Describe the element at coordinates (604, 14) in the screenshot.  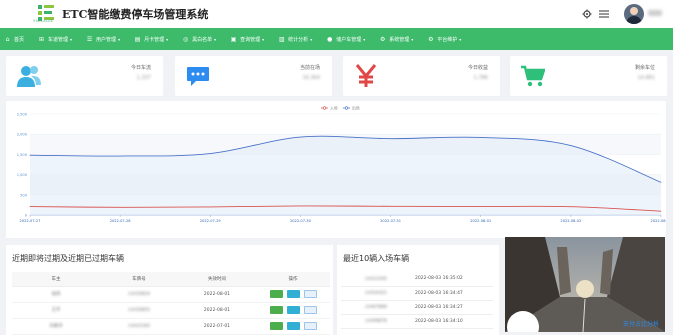
I see `menu-hamburger-icon` at that location.